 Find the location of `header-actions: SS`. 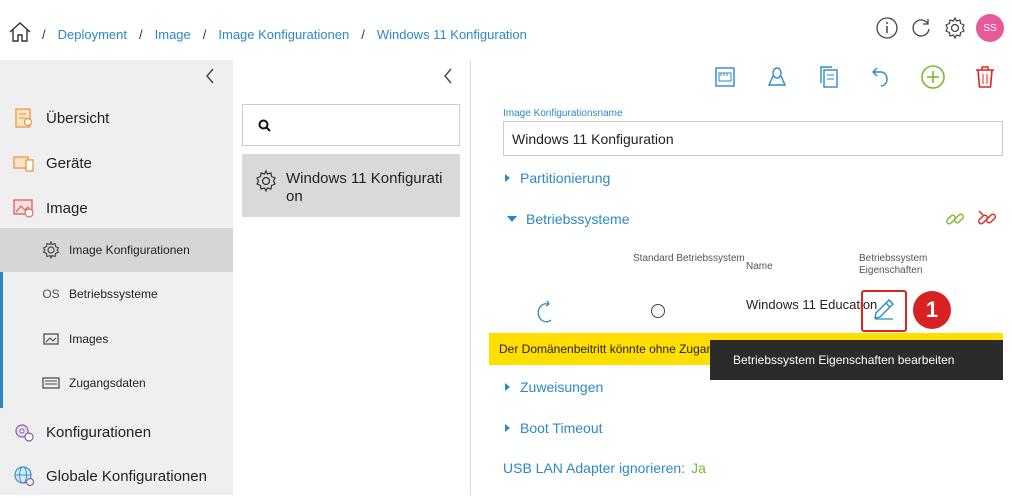

header-actions: SS is located at coordinates (939, 28).